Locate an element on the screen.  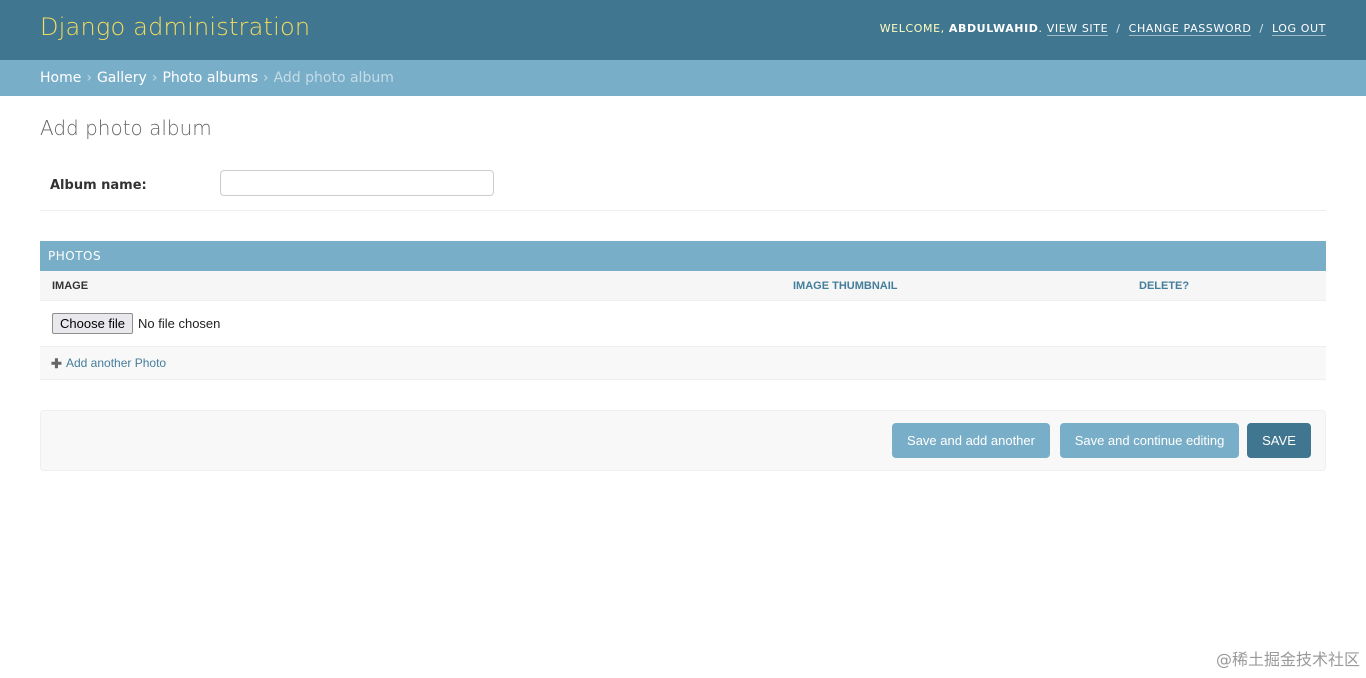
file-status-text: No file chosen is located at coordinates (179, 323).